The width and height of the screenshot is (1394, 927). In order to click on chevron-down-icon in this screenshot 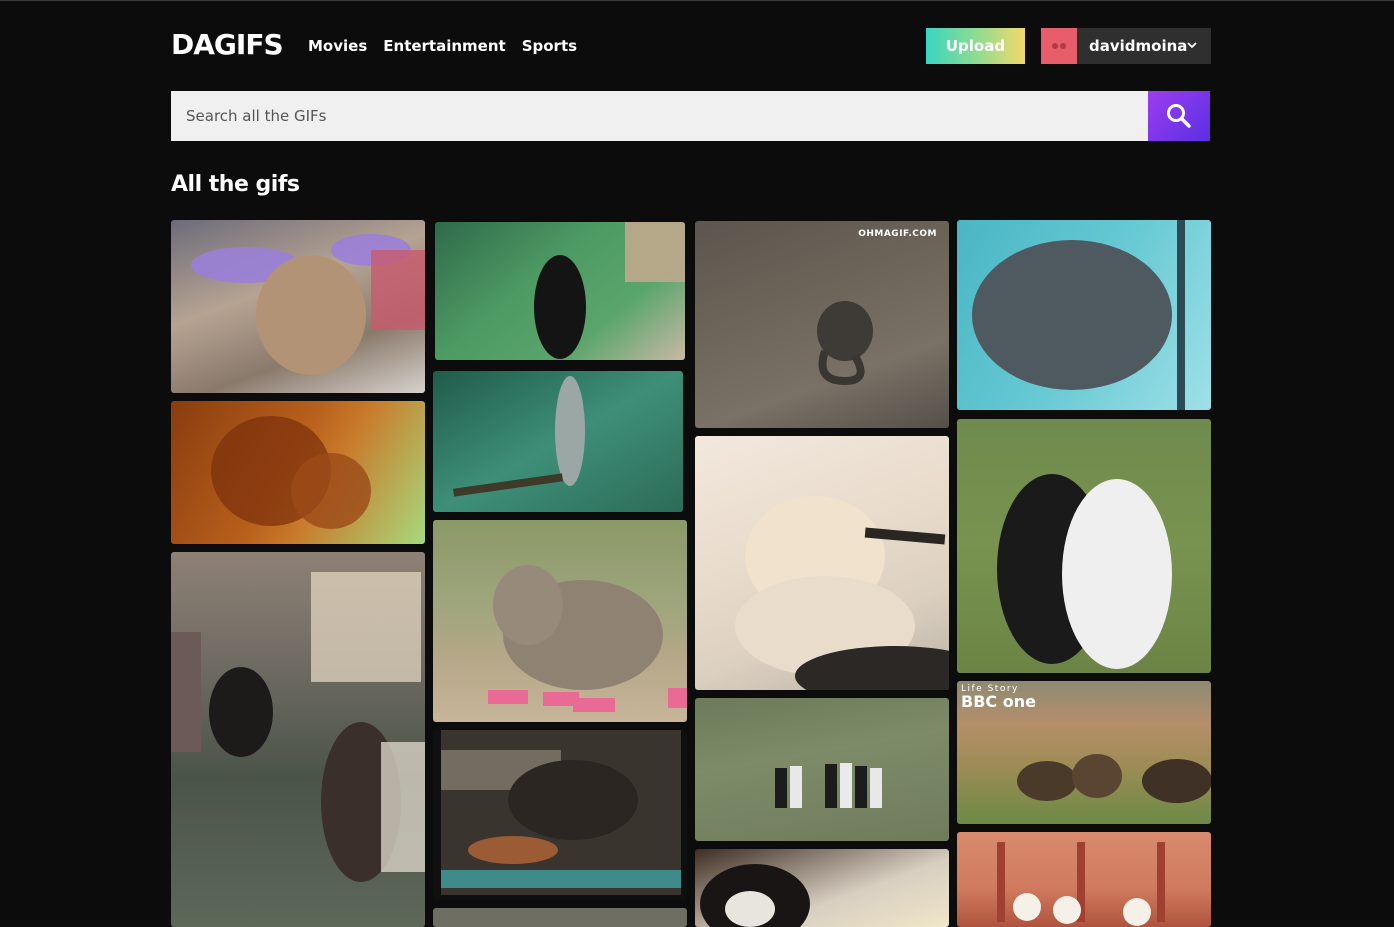, I will do `click(1192, 45)`.